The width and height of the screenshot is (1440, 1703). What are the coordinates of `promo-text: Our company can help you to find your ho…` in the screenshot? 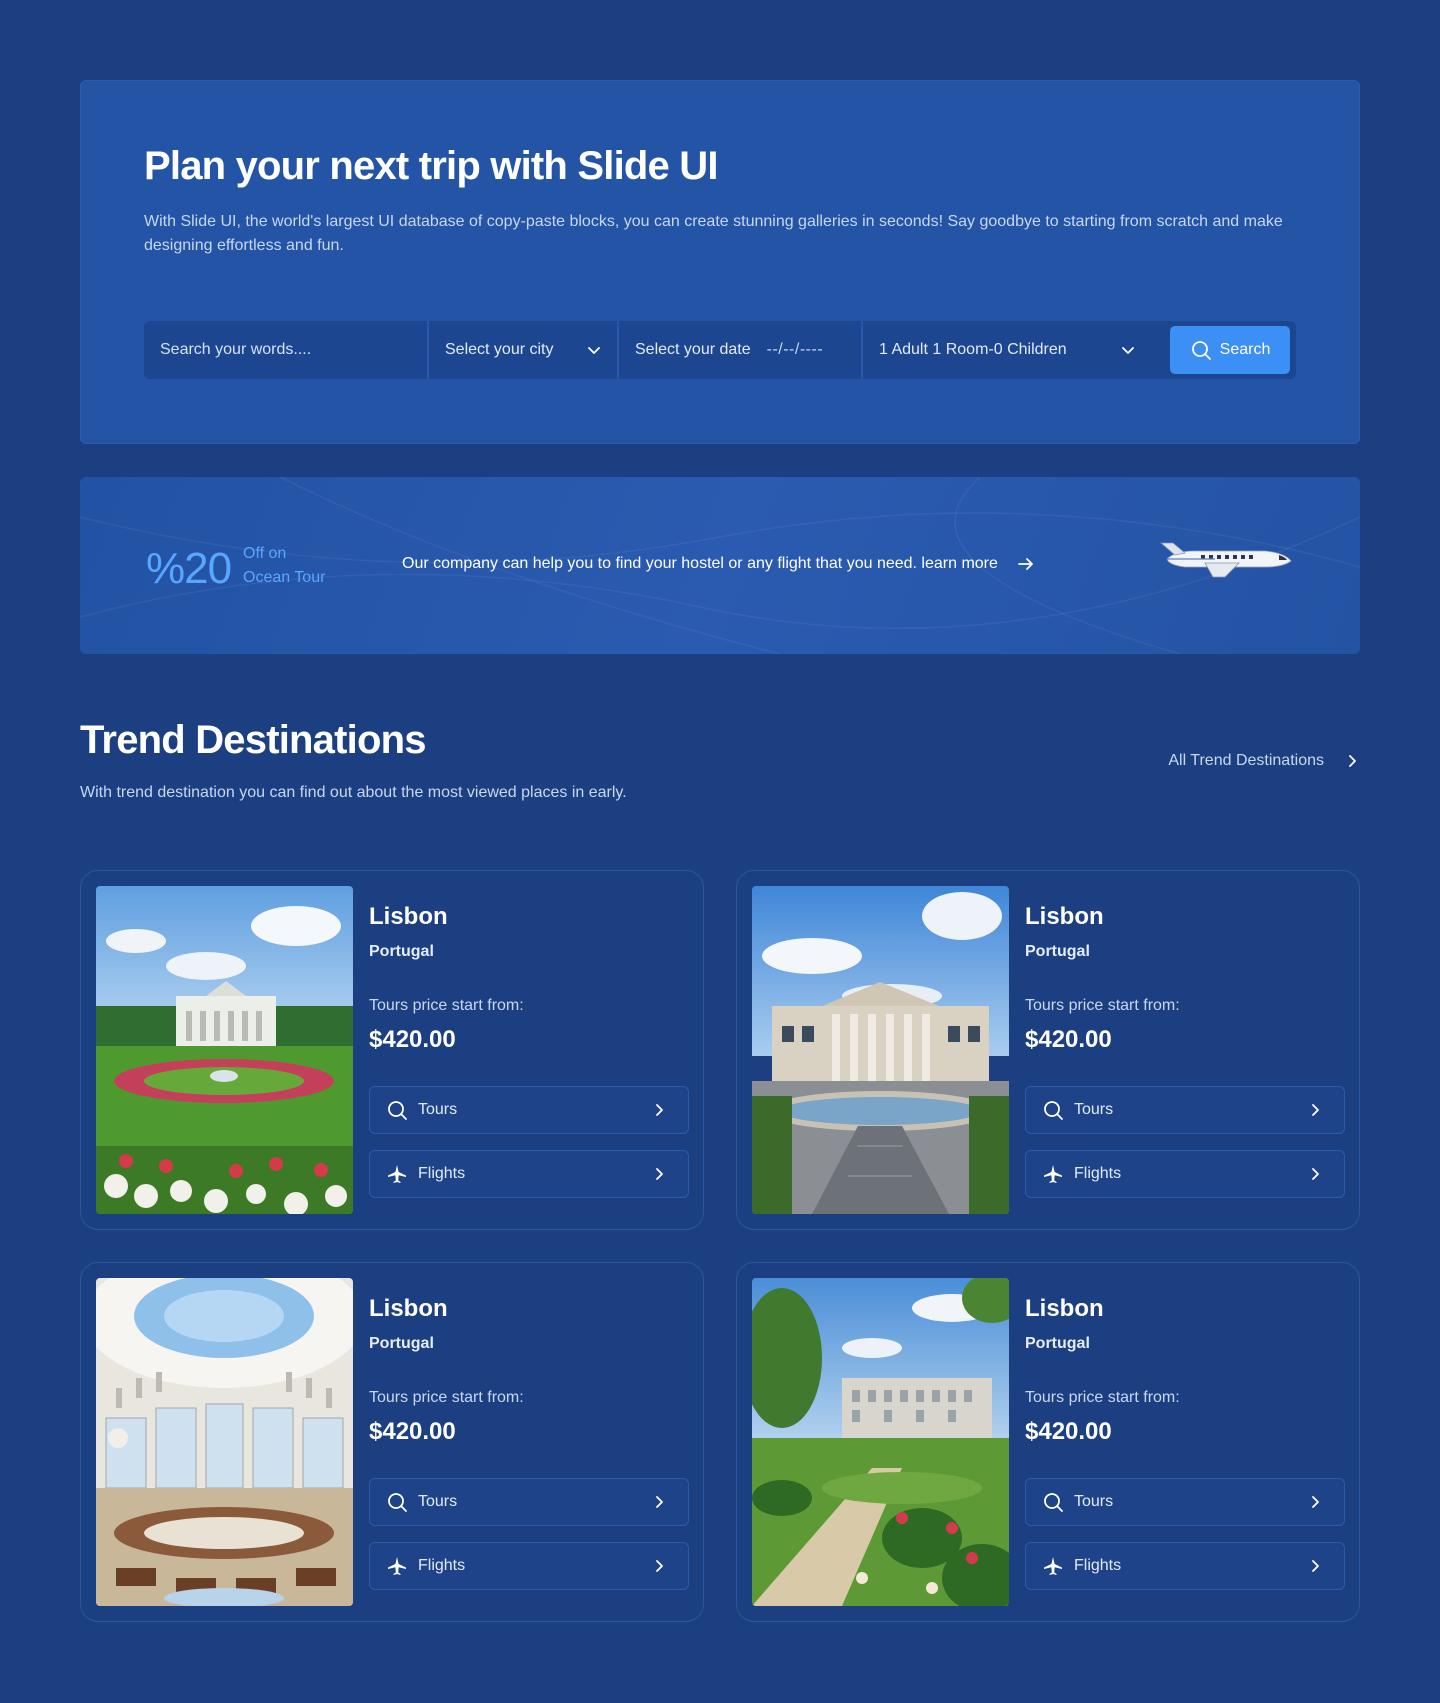 It's located at (700, 563).